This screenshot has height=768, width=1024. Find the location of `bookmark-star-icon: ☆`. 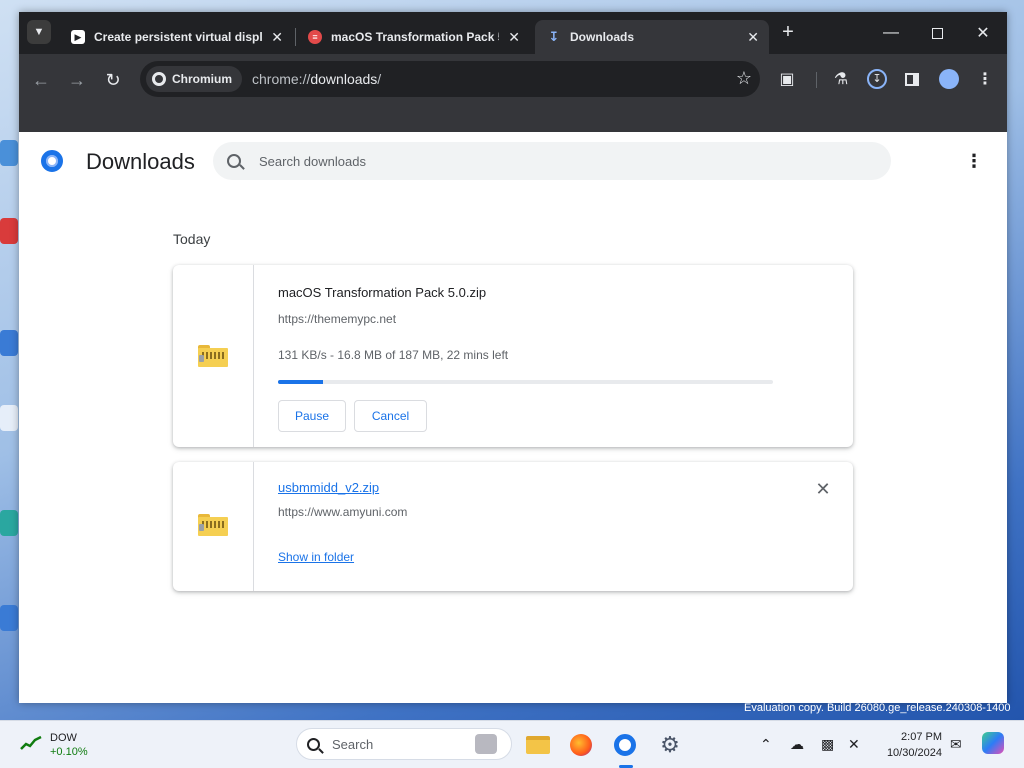

bookmark-star-icon: ☆ is located at coordinates (744, 78).